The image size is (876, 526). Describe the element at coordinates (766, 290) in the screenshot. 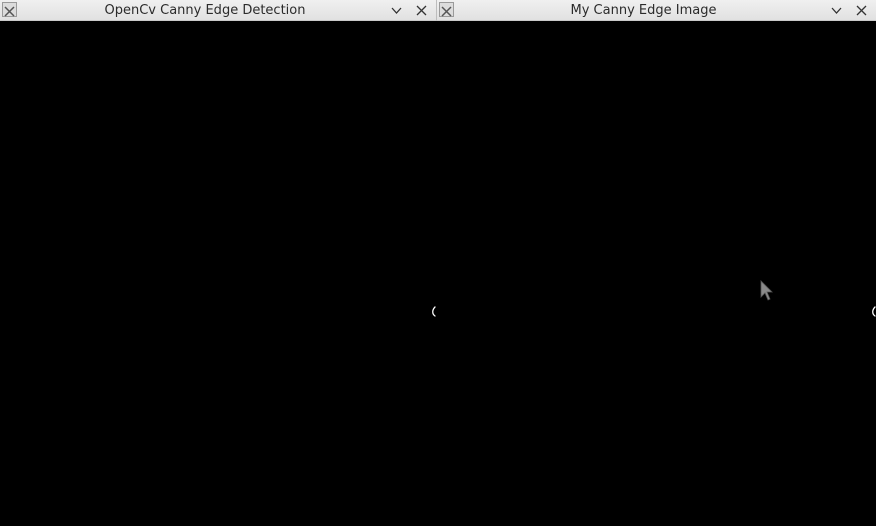

I see `mouse-pointer-icon` at that location.